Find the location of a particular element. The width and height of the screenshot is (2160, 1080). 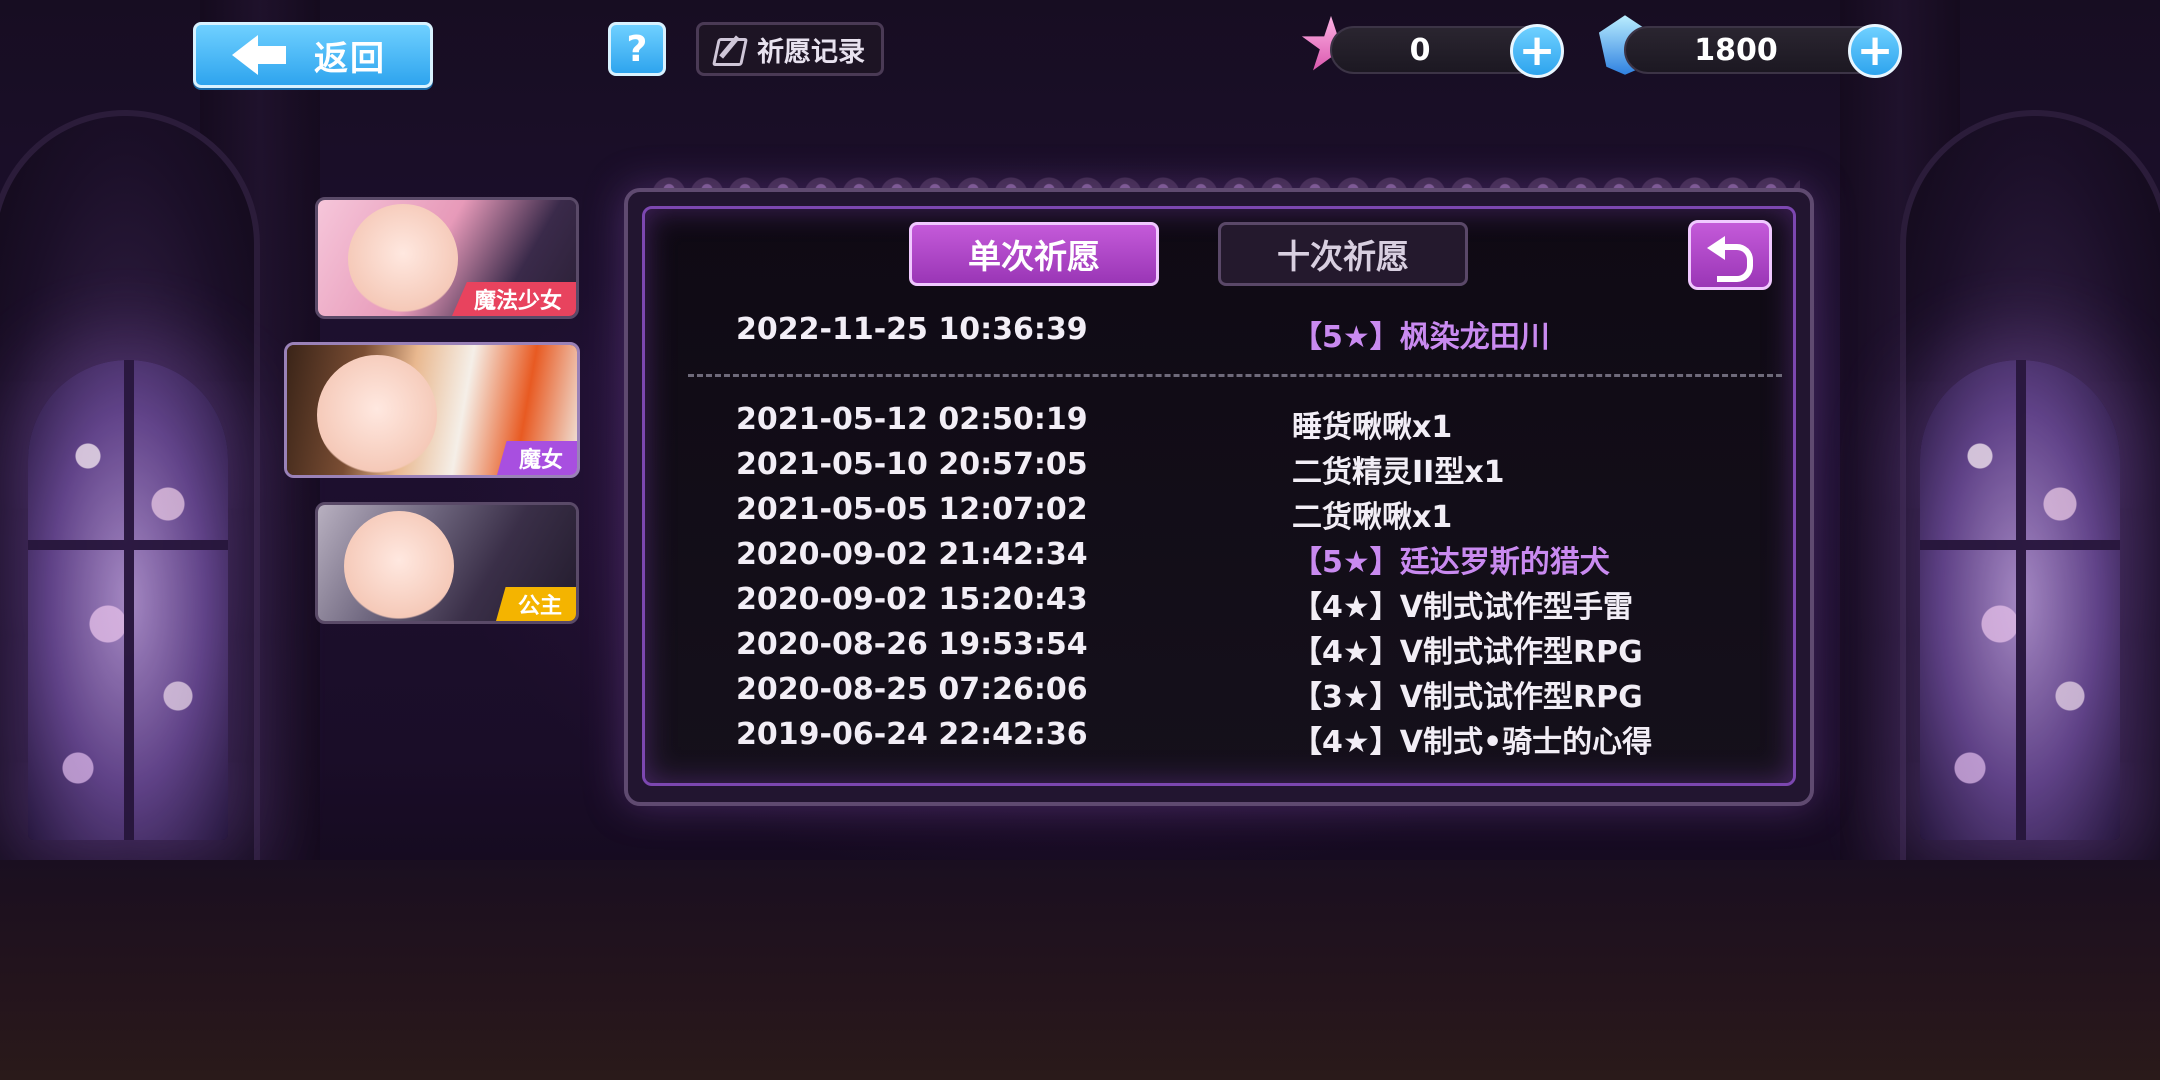

right-stained-glass-window is located at coordinates (2020, 600).